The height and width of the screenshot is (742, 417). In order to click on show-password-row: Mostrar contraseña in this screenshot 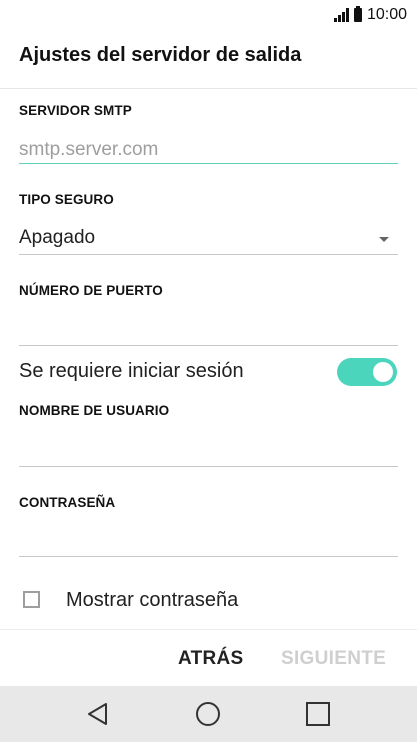, I will do `click(208, 602)`.